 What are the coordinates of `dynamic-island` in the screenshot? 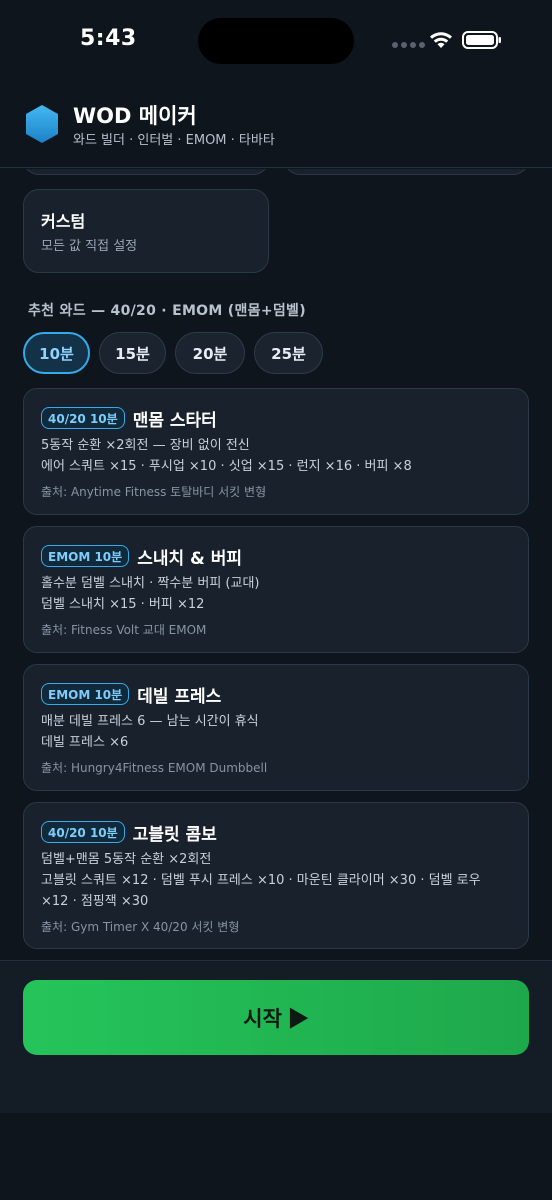 It's located at (276, 41).